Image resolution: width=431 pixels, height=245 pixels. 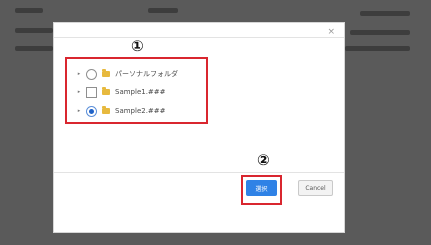 I want to click on header-divider, so click(x=199, y=37).